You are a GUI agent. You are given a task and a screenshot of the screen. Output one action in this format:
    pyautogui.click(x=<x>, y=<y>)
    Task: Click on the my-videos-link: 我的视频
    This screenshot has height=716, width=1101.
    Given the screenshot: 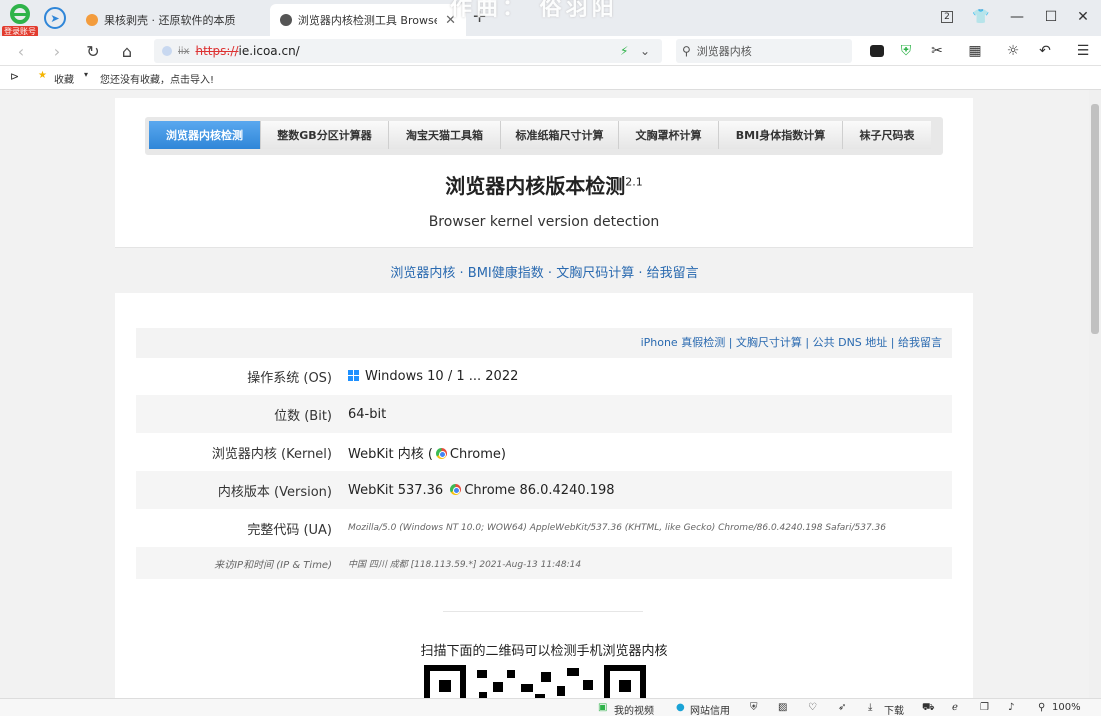 What is the action you would take?
    pyautogui.click(x=634, y=709)
    